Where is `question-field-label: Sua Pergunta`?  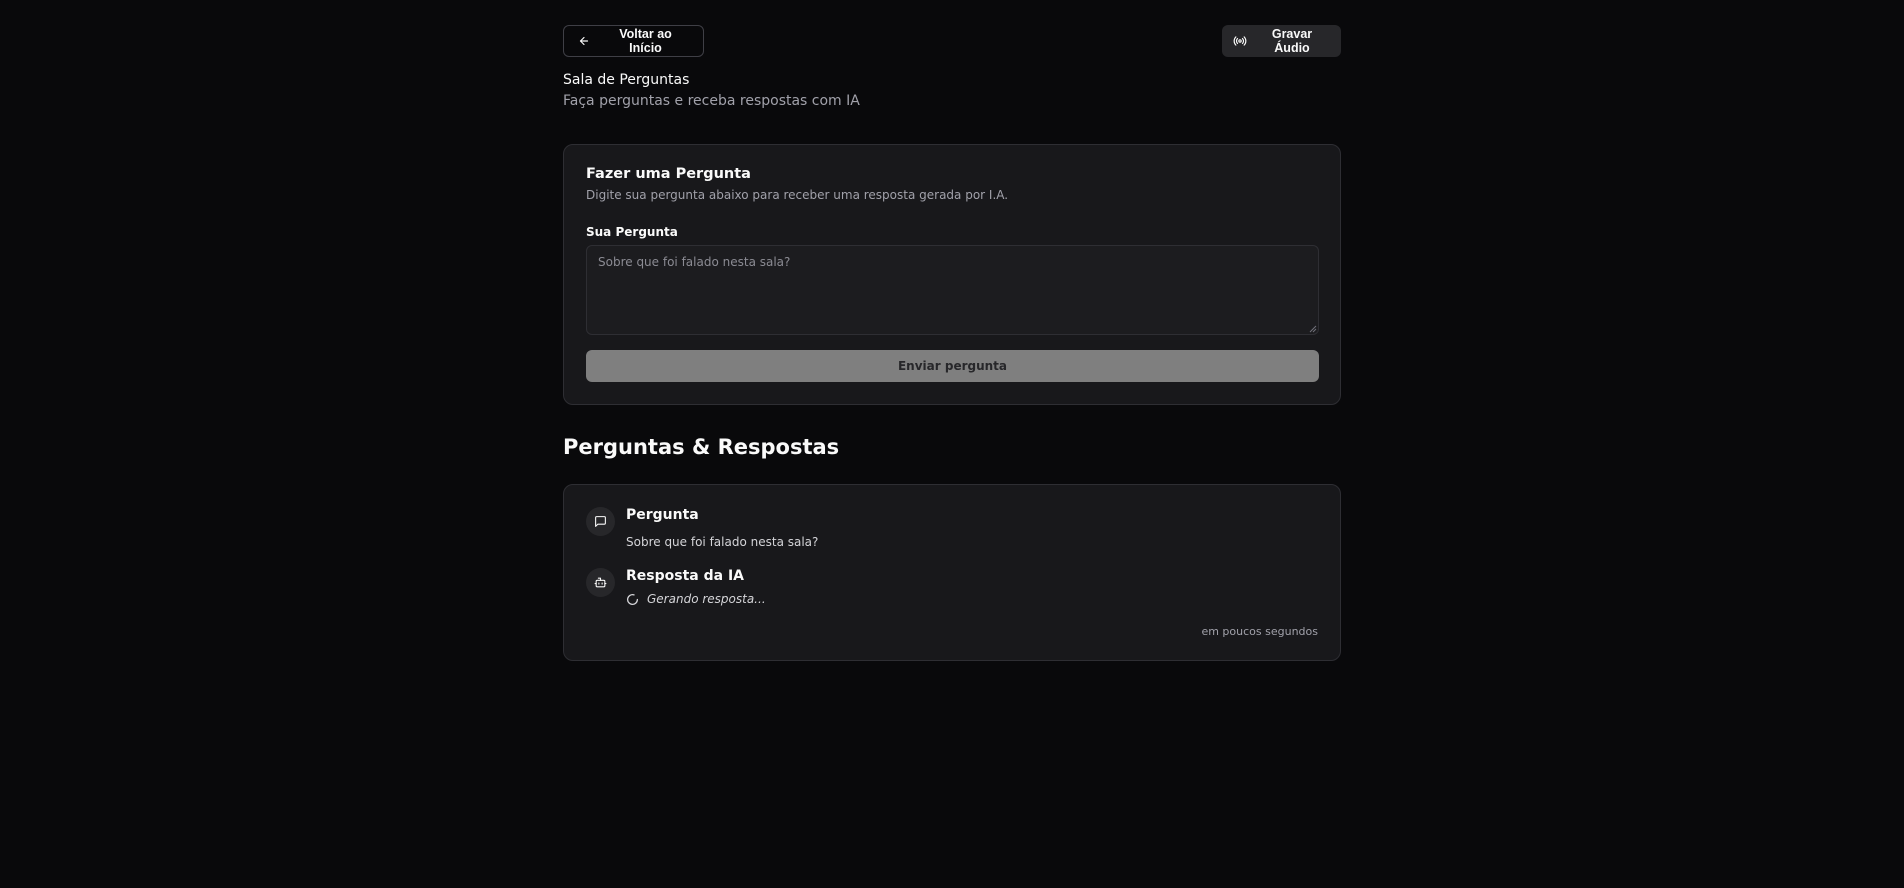 question-field-label: Sua Pergunta is located at coordinates (632, 232).